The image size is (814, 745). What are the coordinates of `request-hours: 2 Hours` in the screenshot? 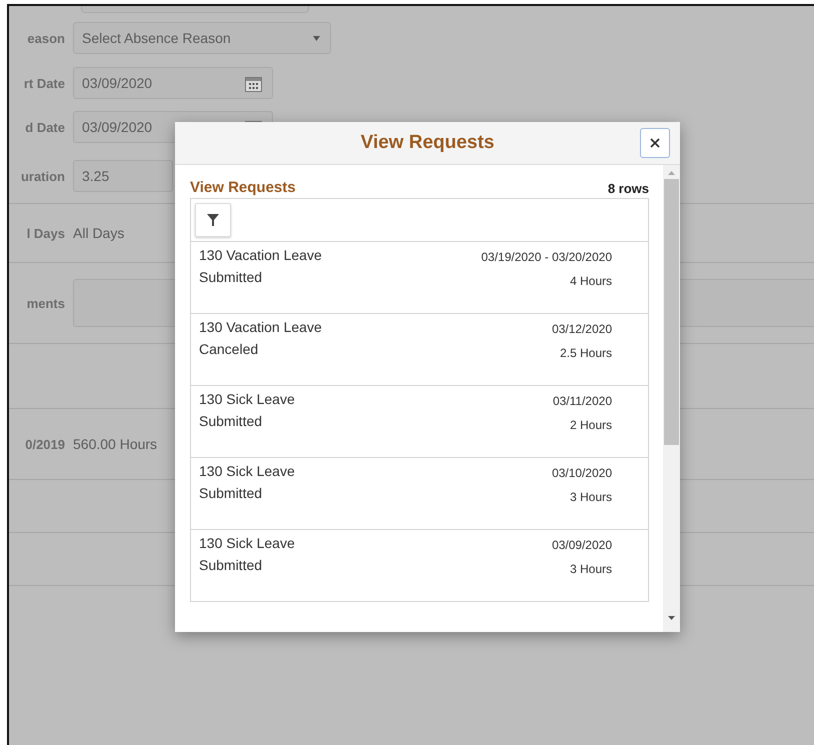 It's located at (591, 425).